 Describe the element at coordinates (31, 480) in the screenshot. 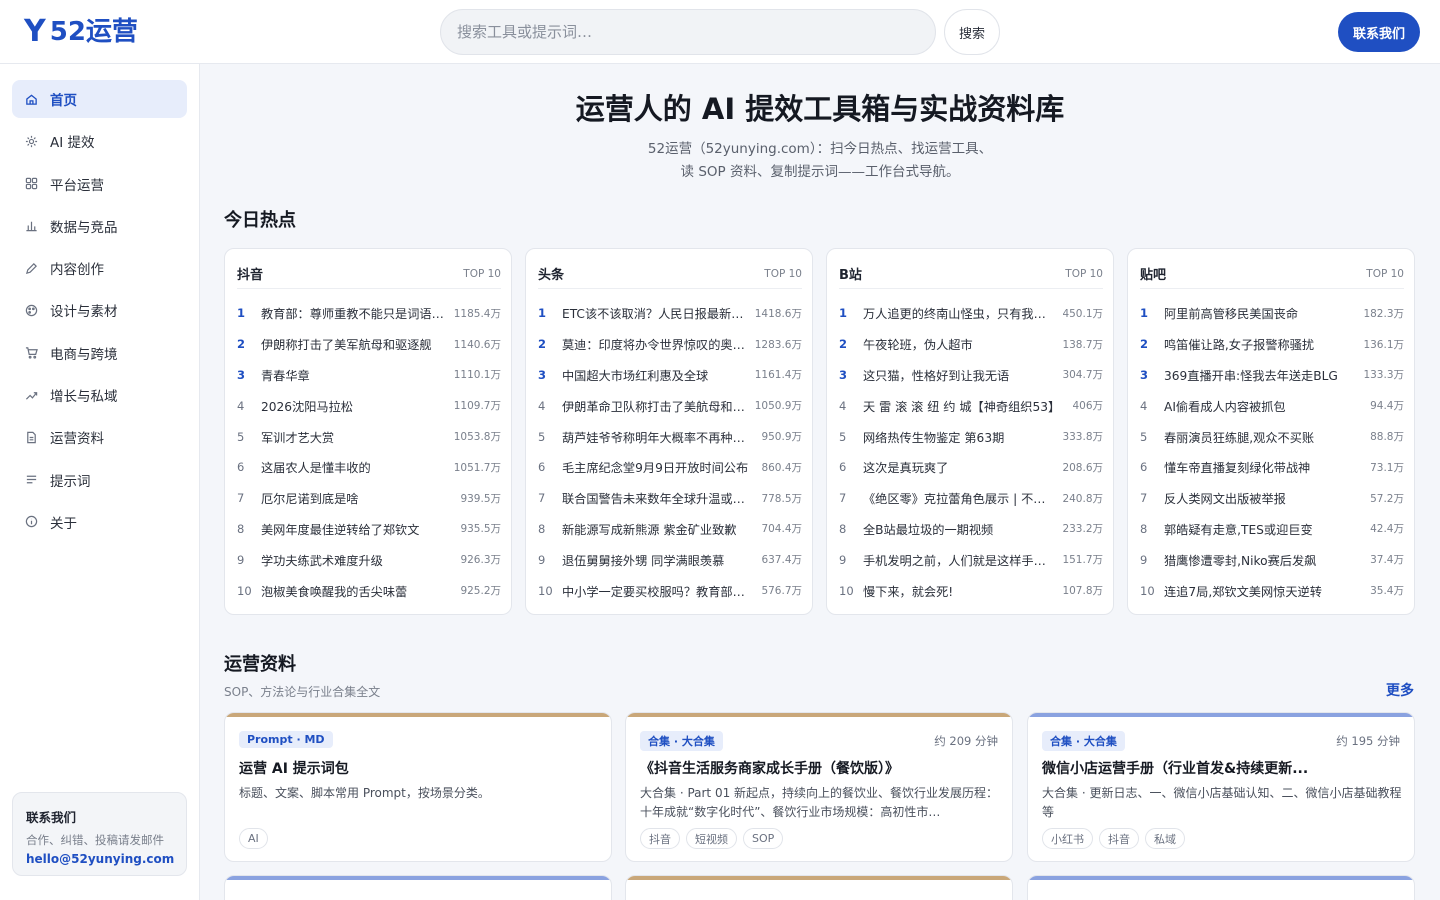

I see `list-icon` at that location.